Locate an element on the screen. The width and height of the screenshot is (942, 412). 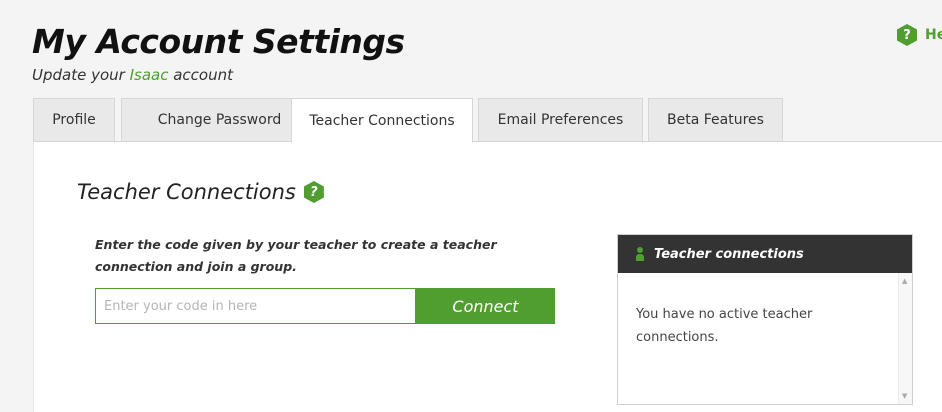
help-icon: ? is located at coordinates (907, 35).